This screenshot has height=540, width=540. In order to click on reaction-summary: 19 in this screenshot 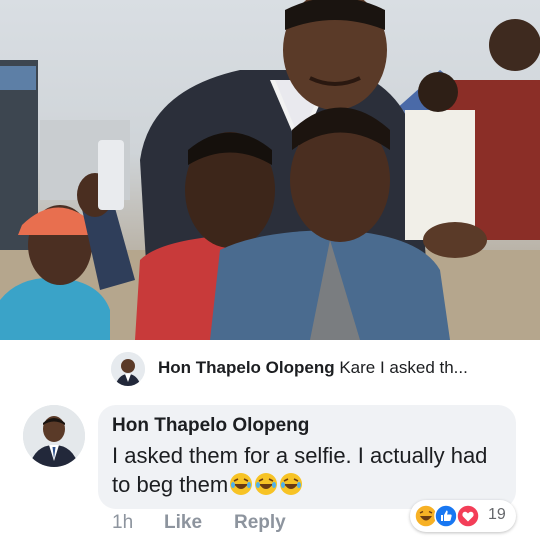, I will do `click(463, 516)`.